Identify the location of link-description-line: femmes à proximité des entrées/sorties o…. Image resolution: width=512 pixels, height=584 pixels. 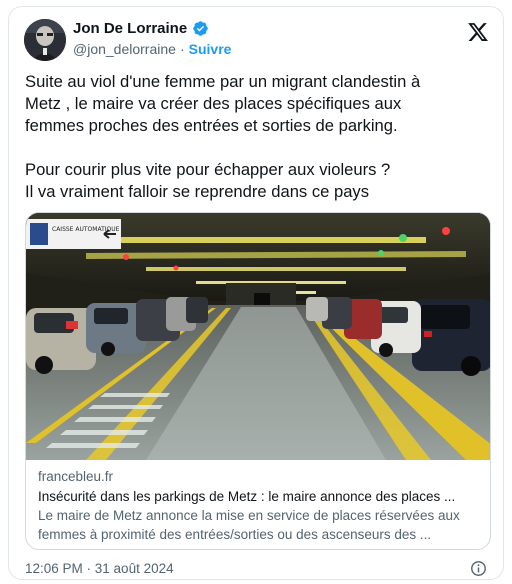
(235, 534).